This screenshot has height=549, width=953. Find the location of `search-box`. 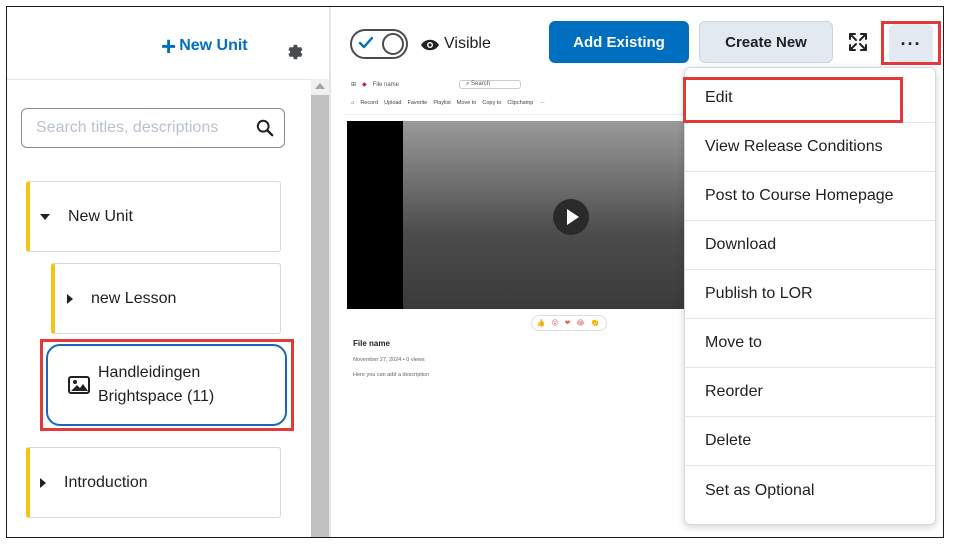

search-box is located at coordinates (153, 128).